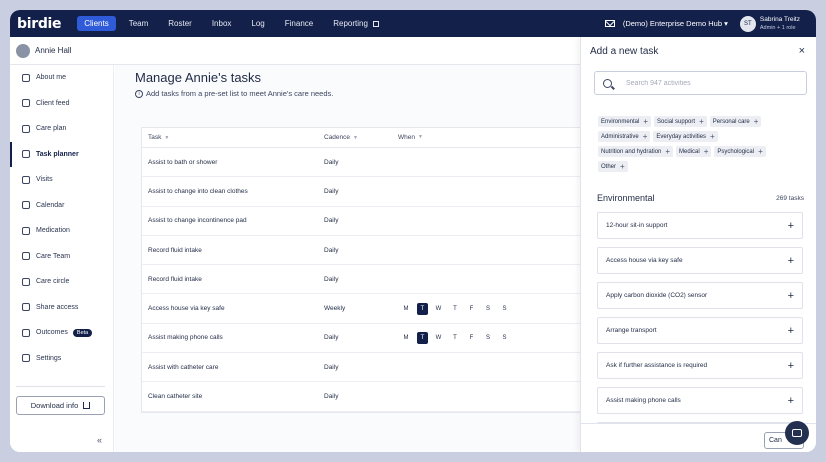  I want to click on category-chip: Psychological +, so click(740, 151).